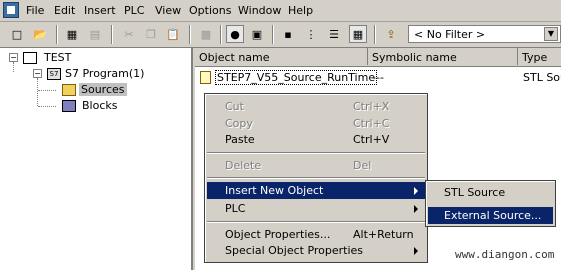  Describe the element at coordinates (371, 106) in the screenshot. I see `menu-item-shortcut: Ctrl+X` at that location.